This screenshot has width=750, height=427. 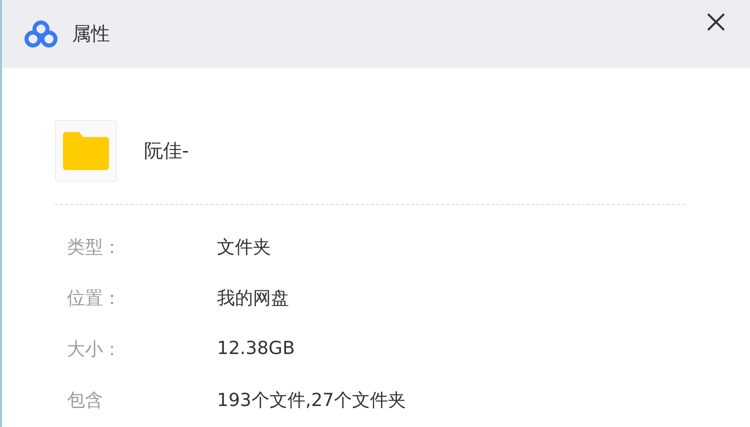 What do you see at coordinates (94, 247) in the screenshot?
I see `property-label: 类型：` at bounding box center [94, 247].